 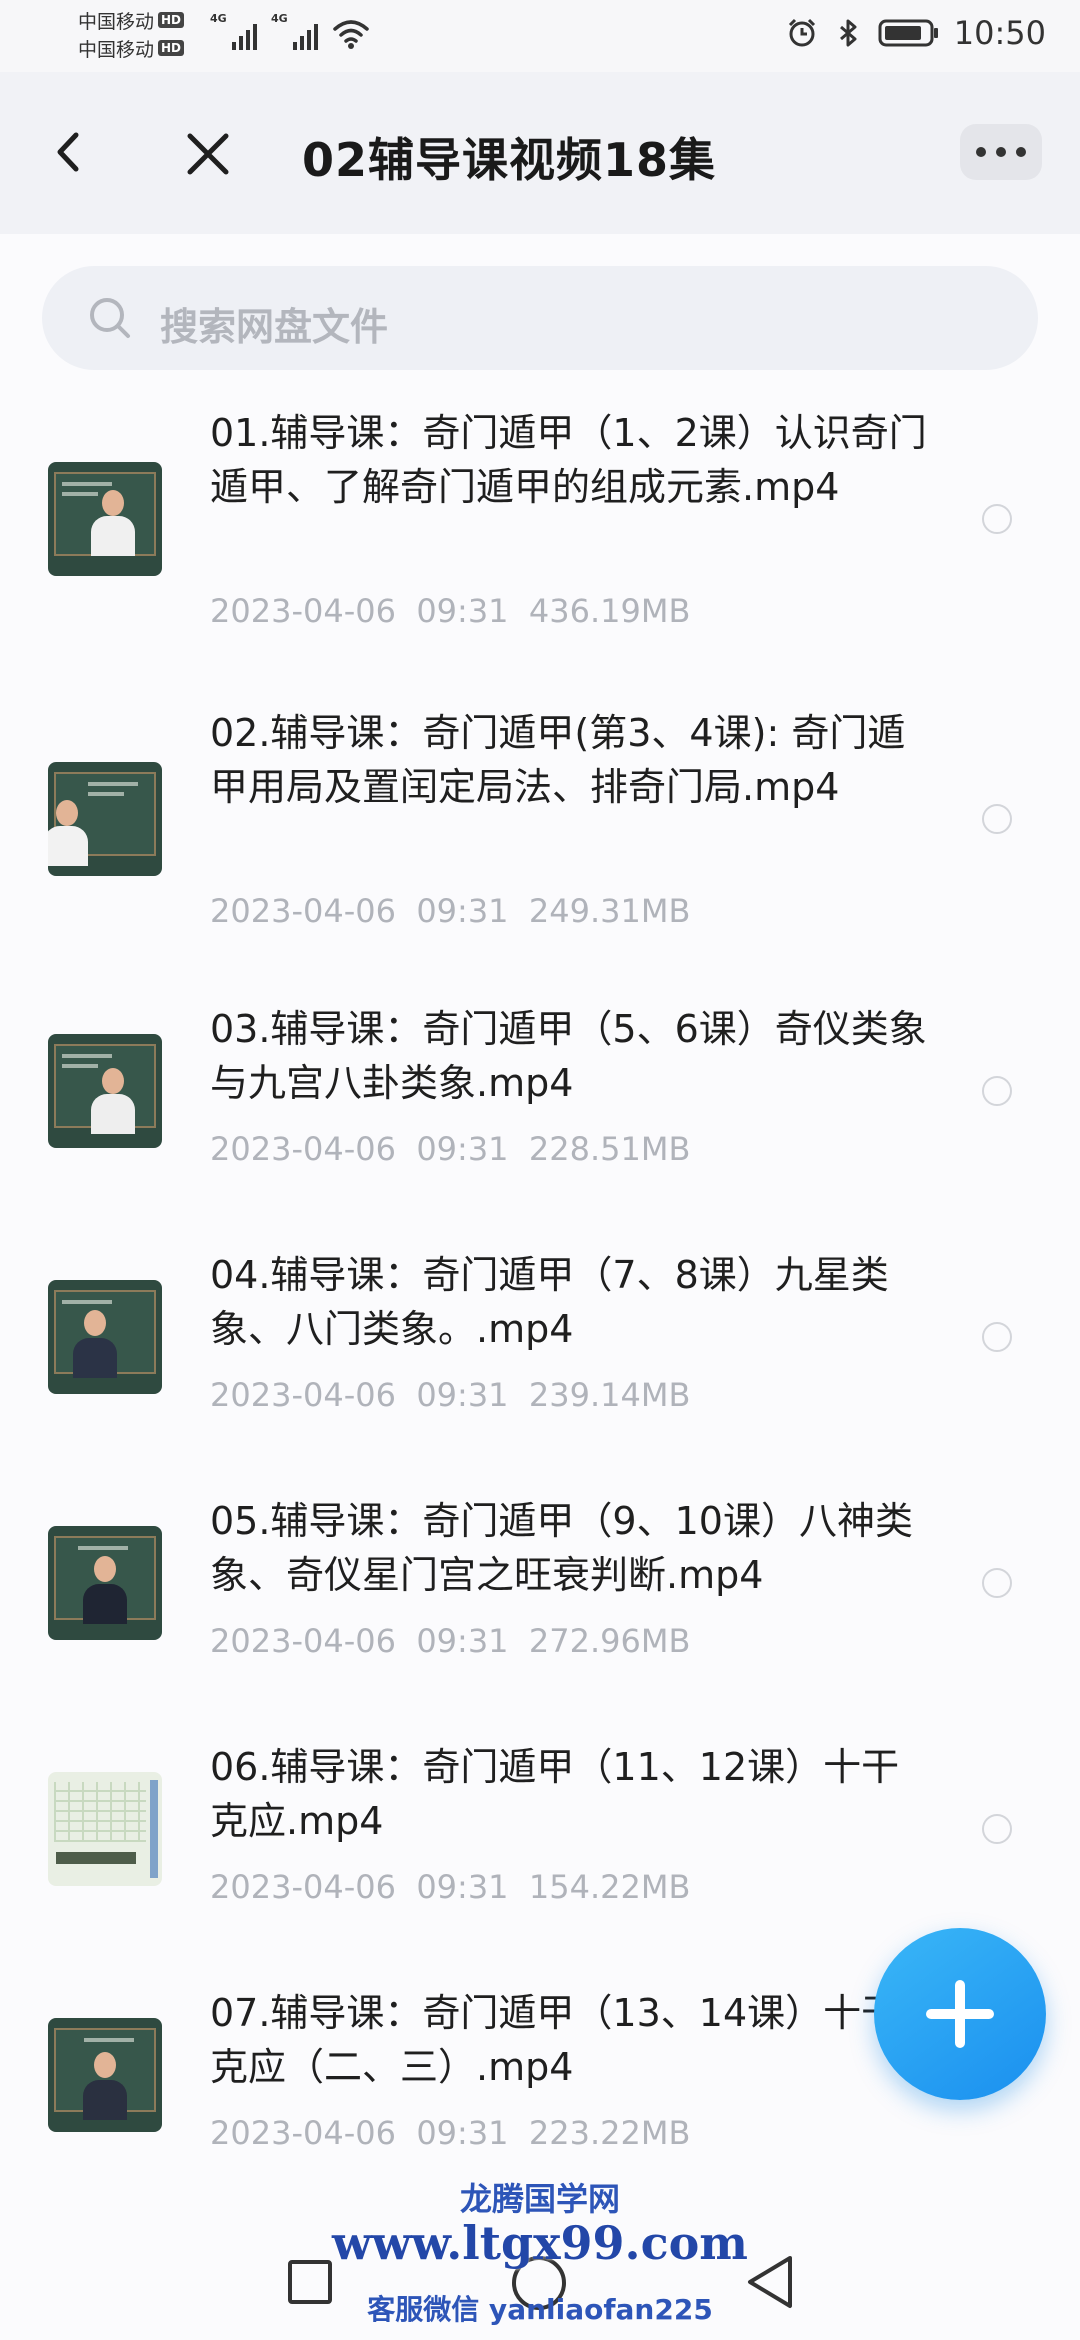 I want to click on signal-indicators: 4G 4G, so click(x=290, y=31).